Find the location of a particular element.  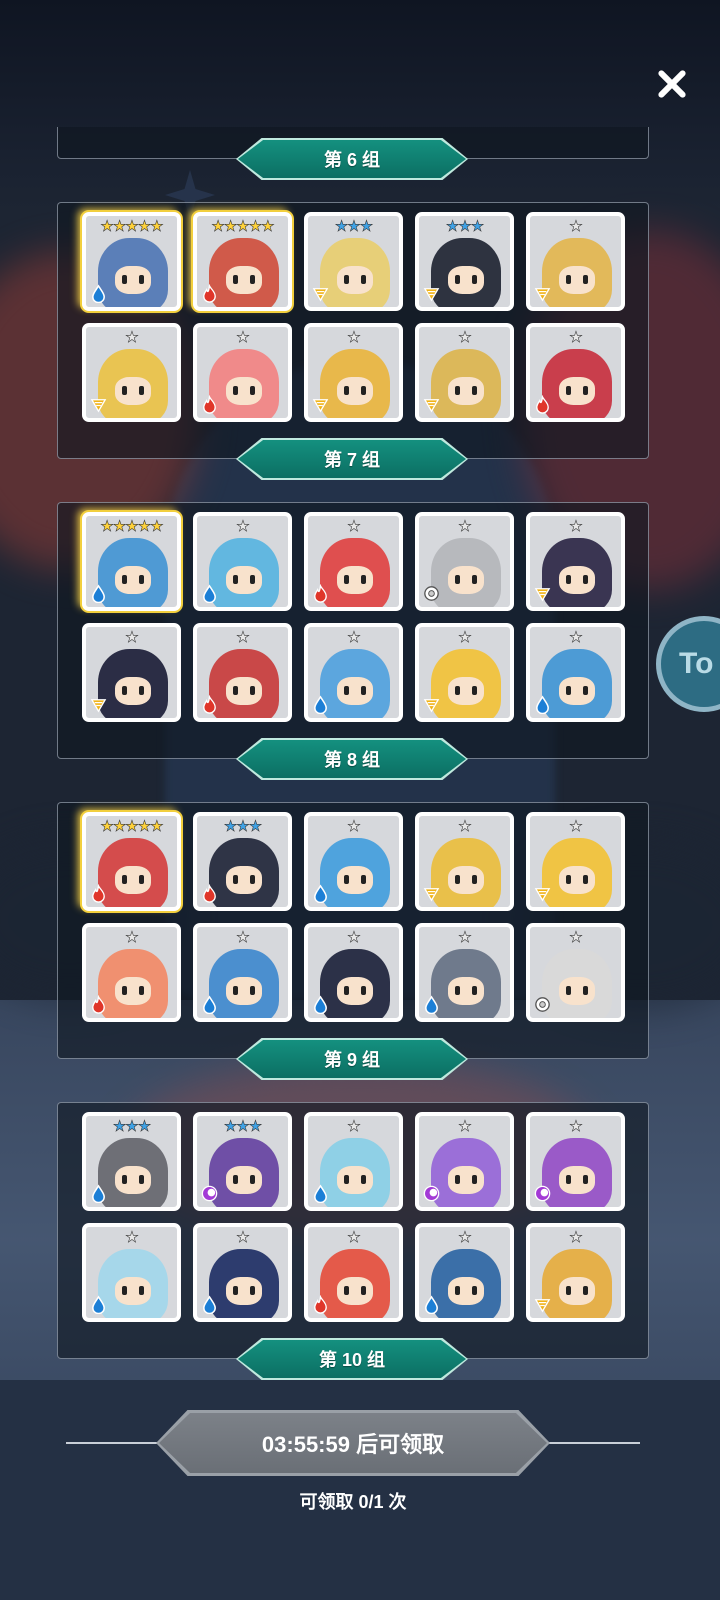

group-label: 第 6 组 is located at coordinates (352, 159).